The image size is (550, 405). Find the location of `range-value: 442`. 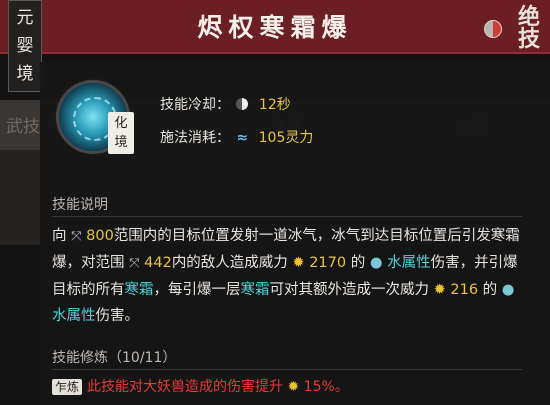

range-value: 442 is located at coordinates (158, 263).